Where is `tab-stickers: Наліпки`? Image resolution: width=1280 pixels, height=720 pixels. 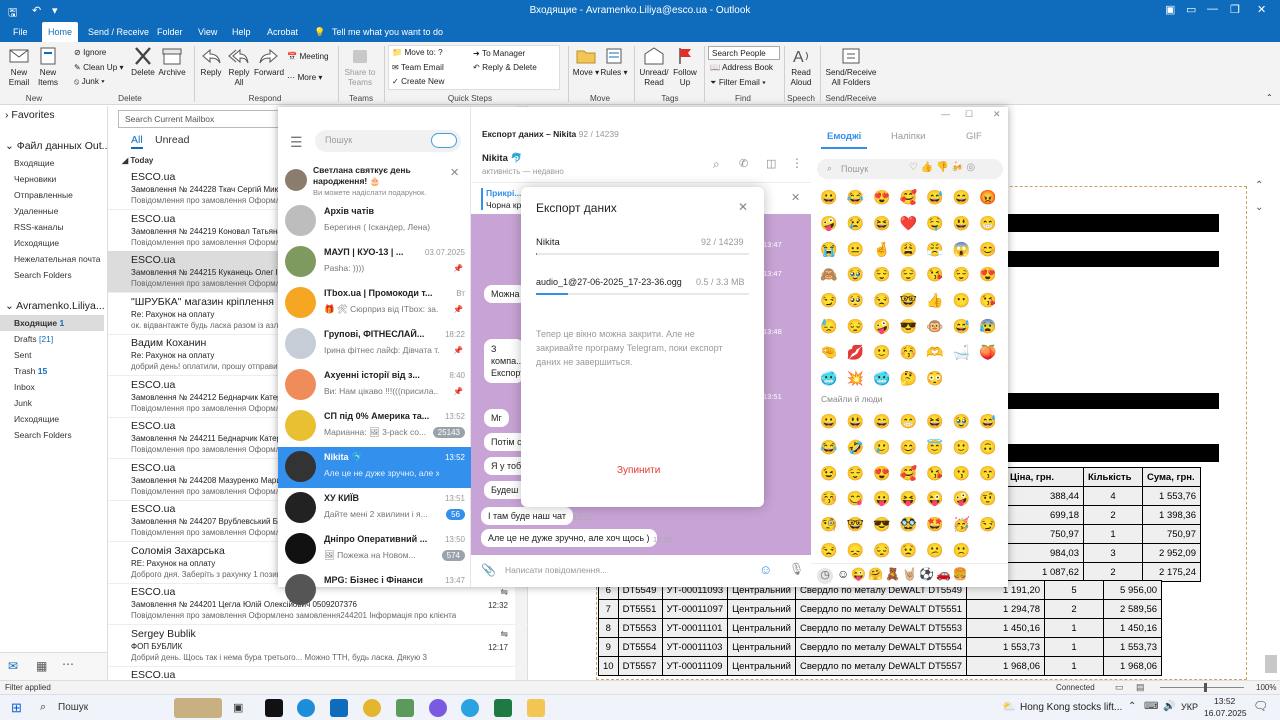
tab-stickers: Наліпки is located at coordinates (908, 136).